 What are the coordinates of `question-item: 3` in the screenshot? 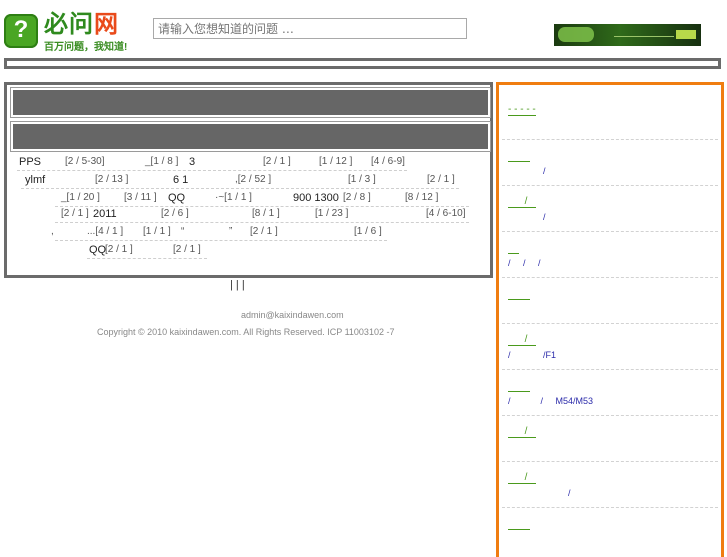 It's located at (192, 162).